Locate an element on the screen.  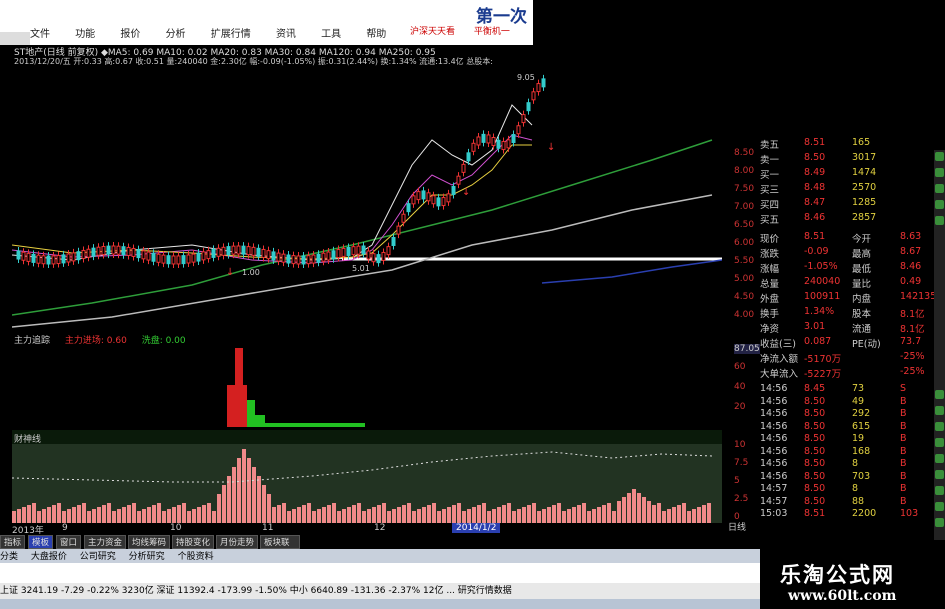
chart-tab: 持股变化 is located at coordinates (193, 542).